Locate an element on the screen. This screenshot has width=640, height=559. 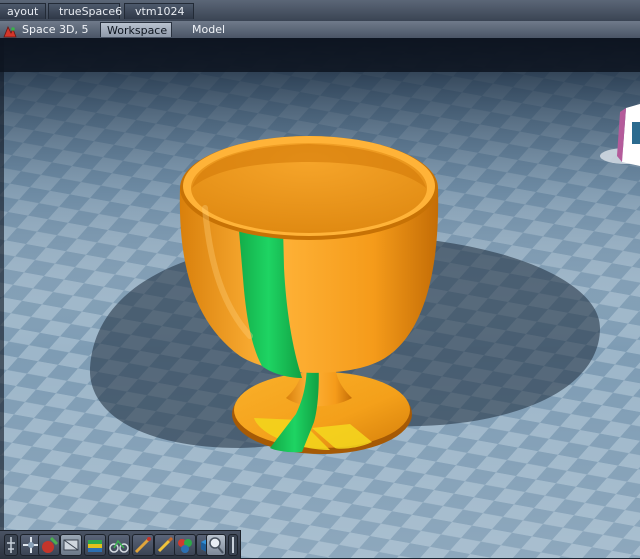
bottom-toolbar is located at coordinates (120, 544).